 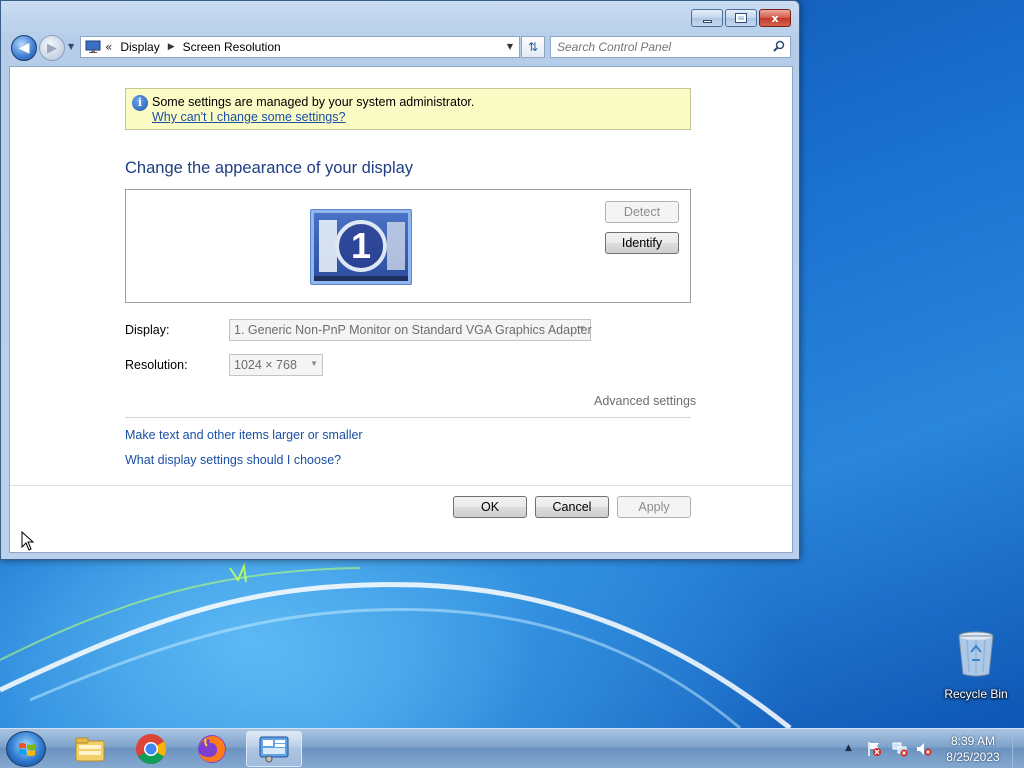 I want to click on search-input, so click(x=670, y=47).